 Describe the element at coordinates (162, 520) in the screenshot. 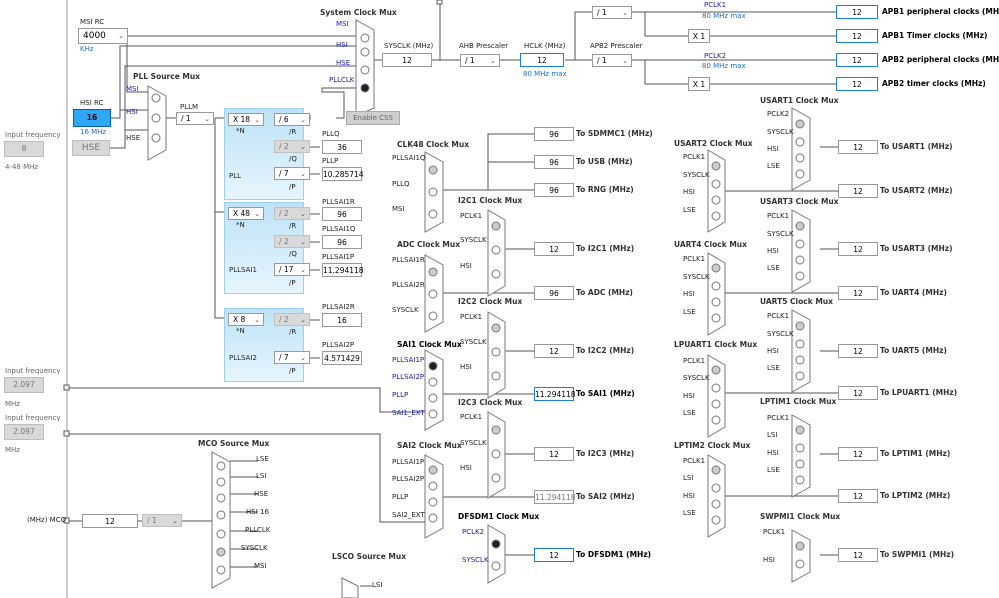

I see `mco-divider-select: / 1 ⌄` at that location.